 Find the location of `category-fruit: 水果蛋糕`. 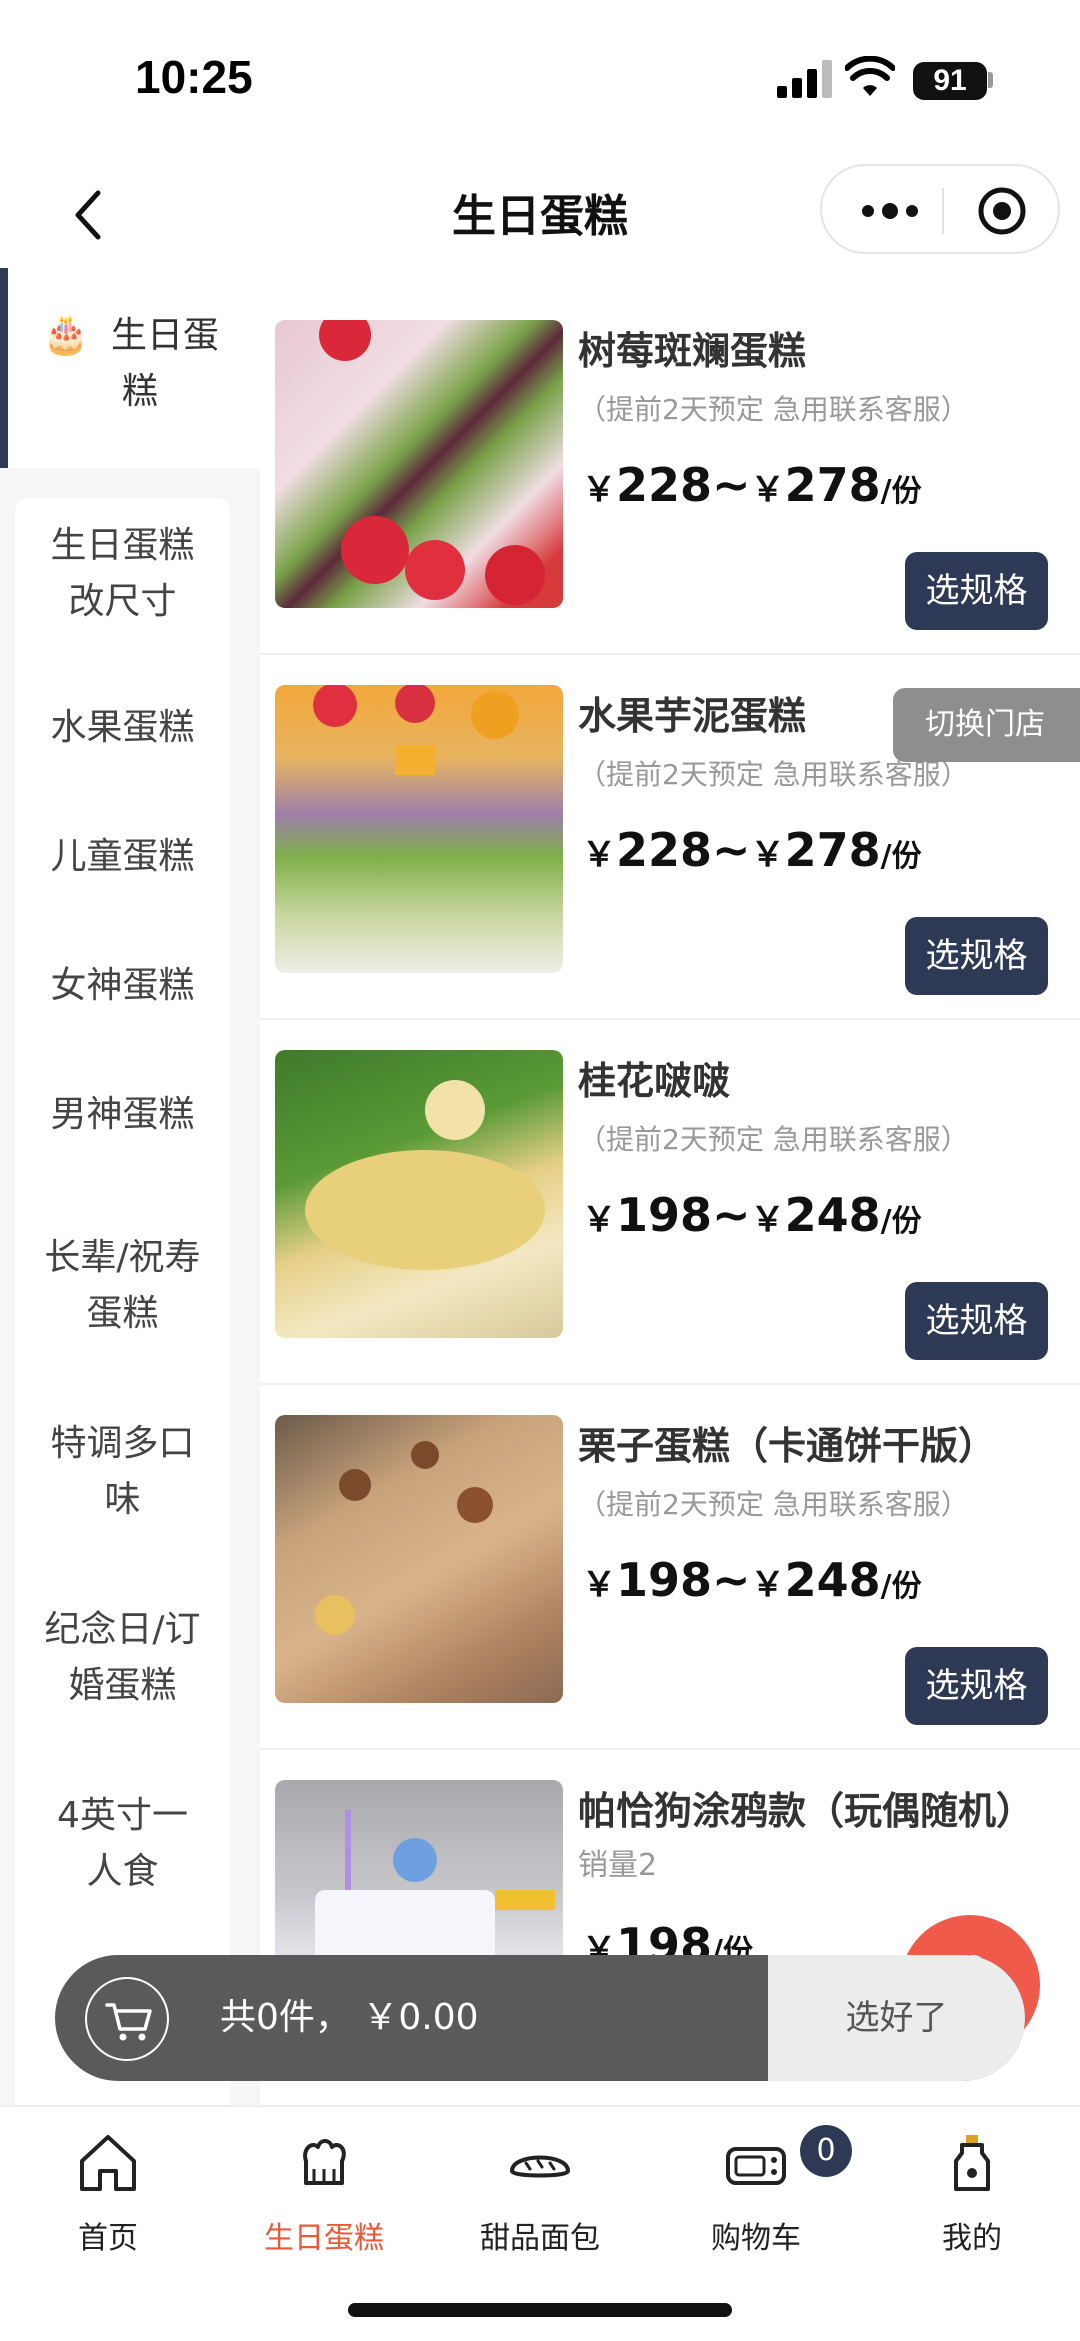

category-fruit: 水果蛋糕 is located at coordinates (122, 728).